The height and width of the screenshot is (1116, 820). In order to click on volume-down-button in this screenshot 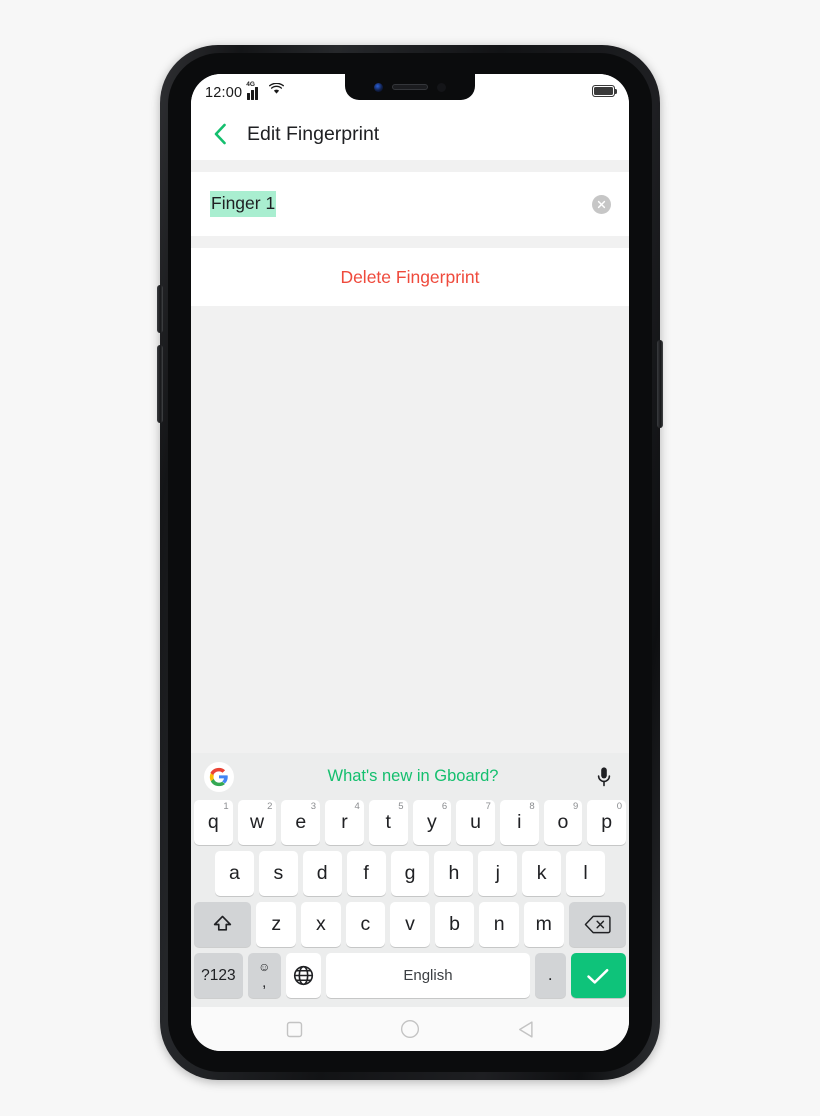, I will do `click(160, 384)`.